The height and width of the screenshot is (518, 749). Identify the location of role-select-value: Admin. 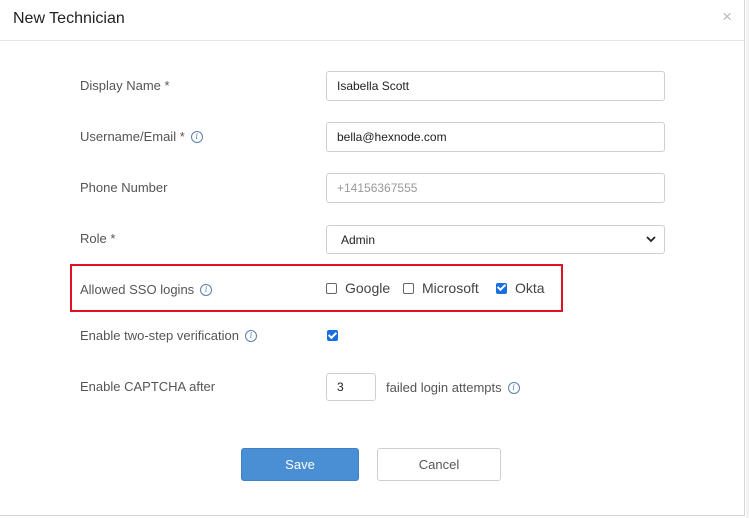
(358, 239).